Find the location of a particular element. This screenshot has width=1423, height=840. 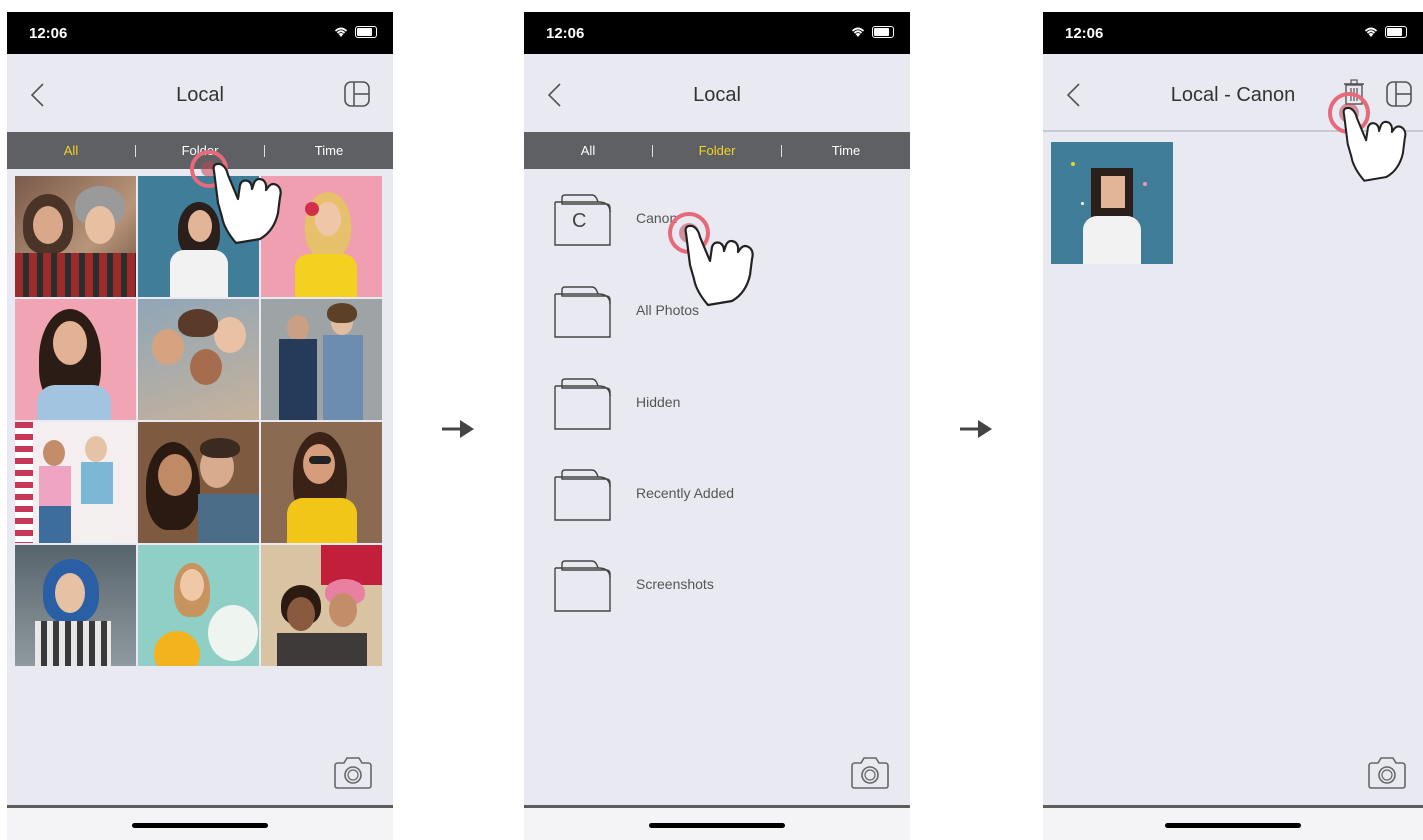

folder-item-recently-added: Recently Added is located at coordinates (731, 495).